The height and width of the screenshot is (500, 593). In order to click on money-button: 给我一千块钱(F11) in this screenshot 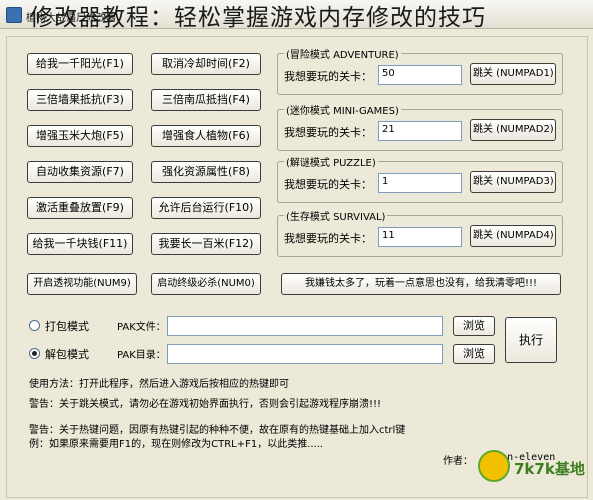, I will do `click(80, 244)`.